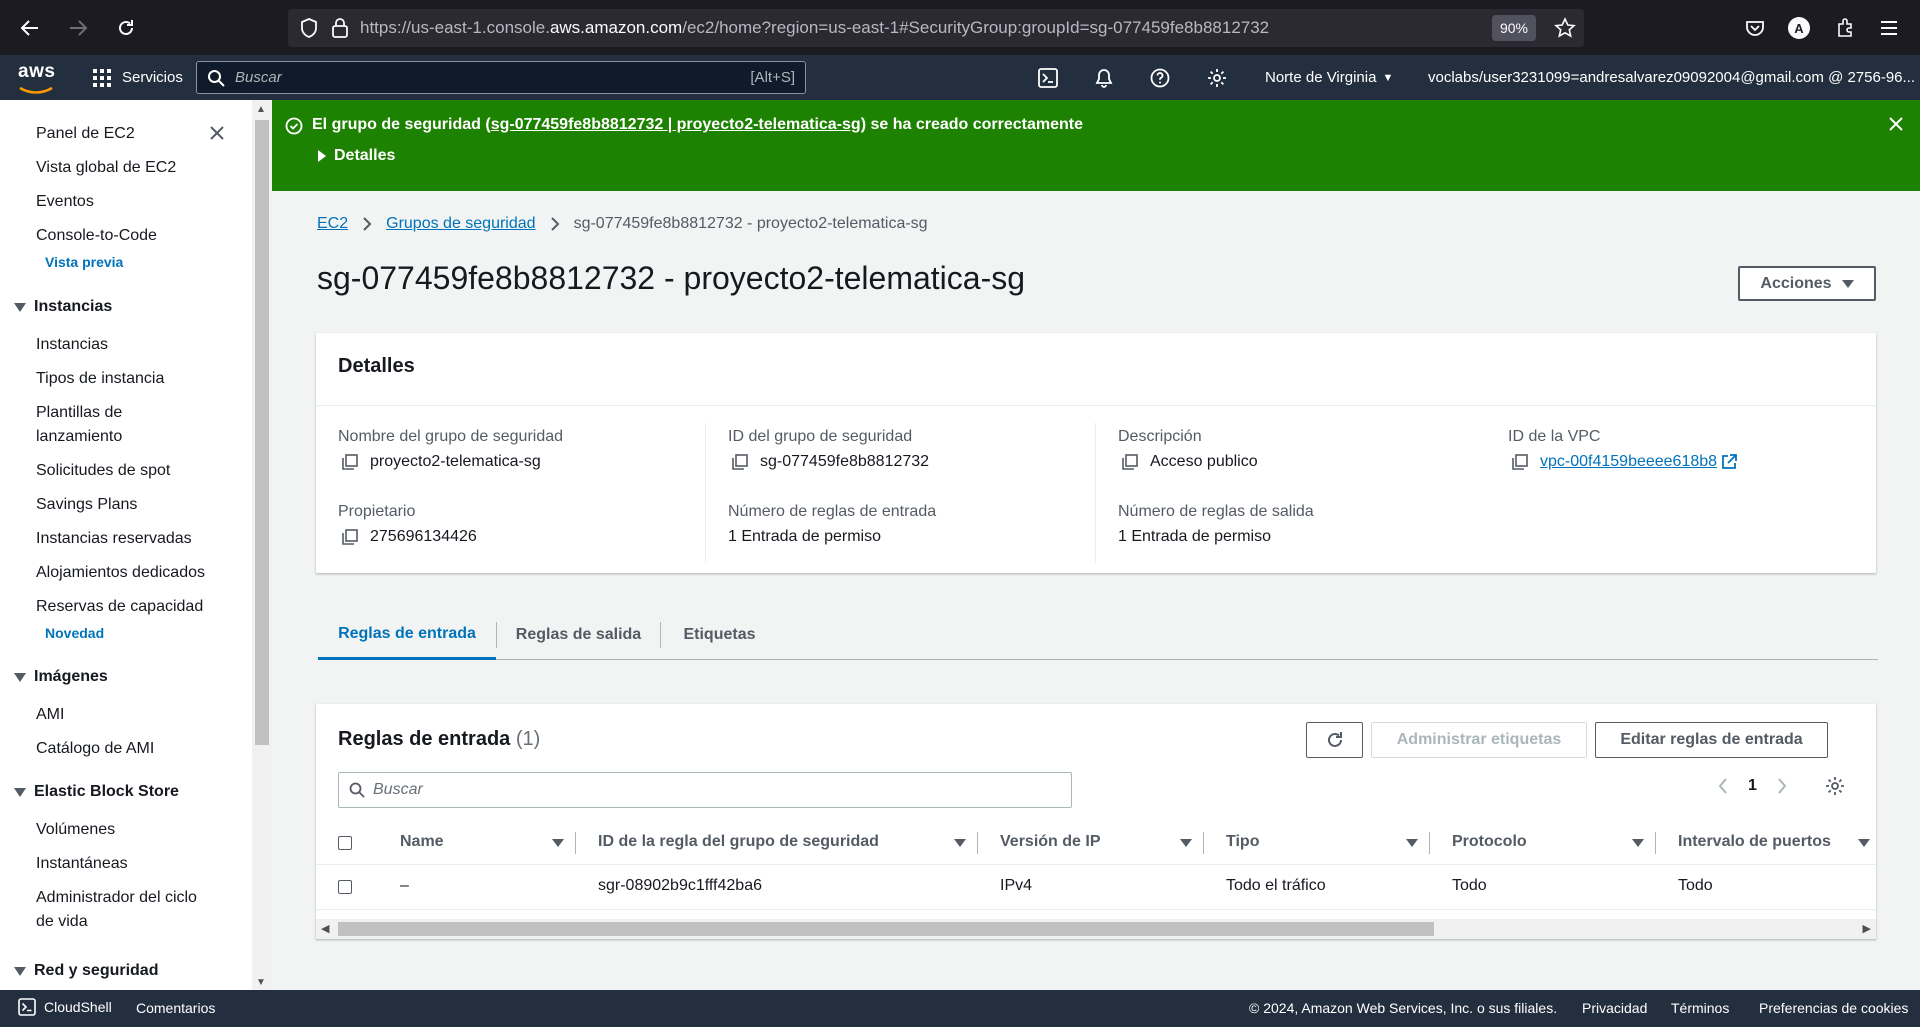 The width and height of the screenshot is (1920, 1027). I want to click on chevron-left-icon, so click(1723, 786).